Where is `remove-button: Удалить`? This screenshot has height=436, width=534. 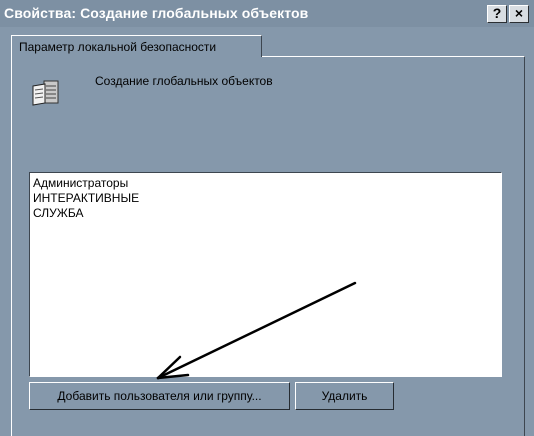
remove-button: Удалить is located at coordinates (344, 396).